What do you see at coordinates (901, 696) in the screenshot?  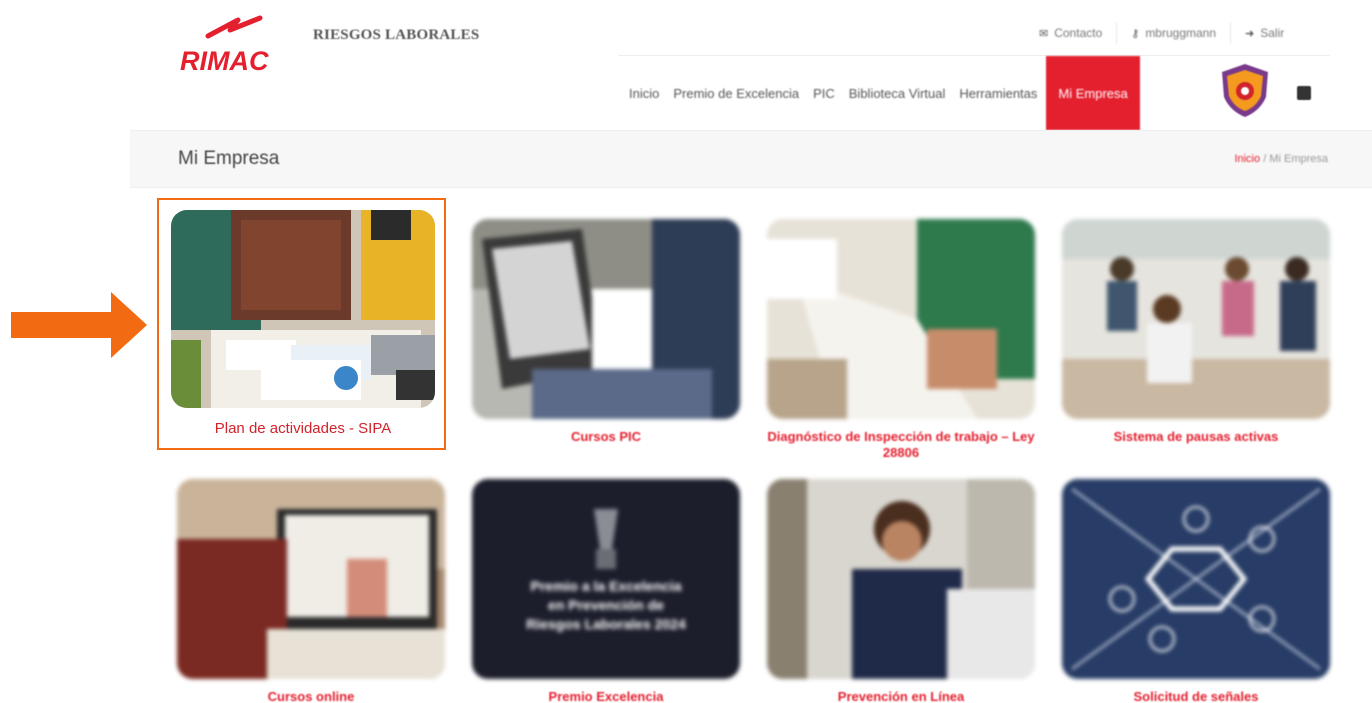 I see `tile-caption: Prevención en Línea` at bounding box center [901, 696].